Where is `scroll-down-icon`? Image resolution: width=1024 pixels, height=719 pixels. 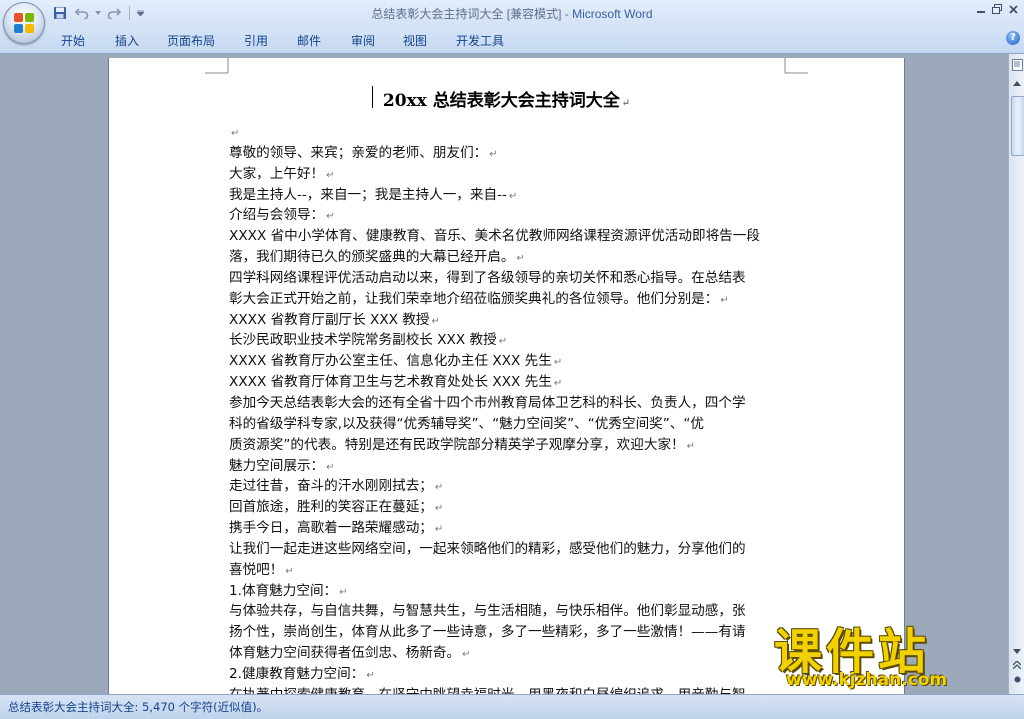 scroll-down-icon is located at coordinates (1017, 651).